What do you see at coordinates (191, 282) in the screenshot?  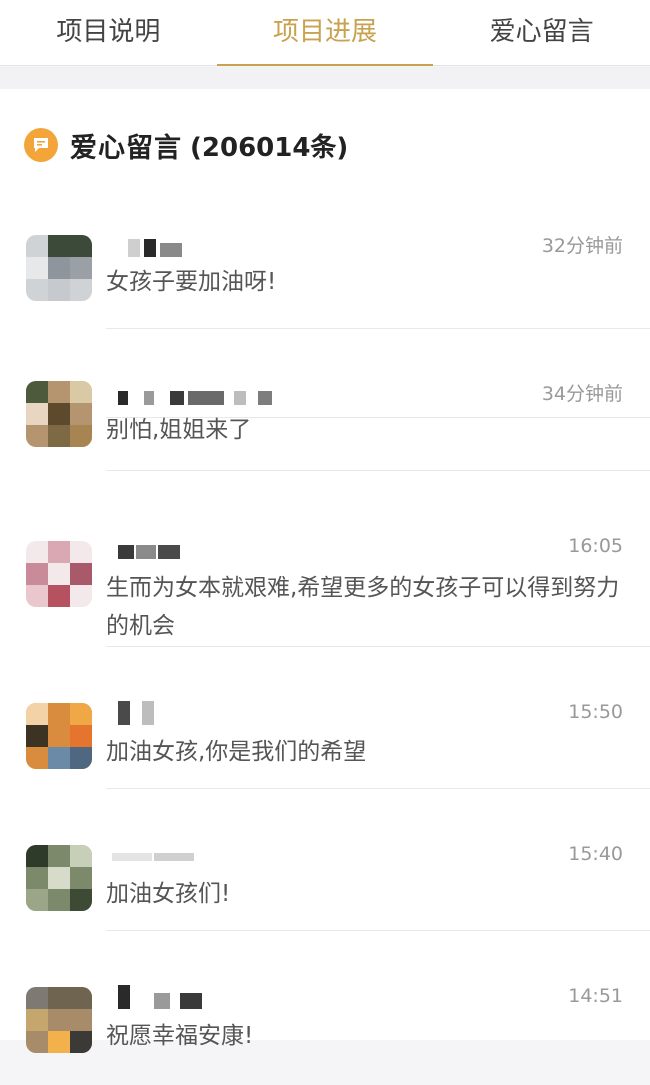 I see `comment-text: 女孩子要加油呀!` at bounding box center [191, 282].